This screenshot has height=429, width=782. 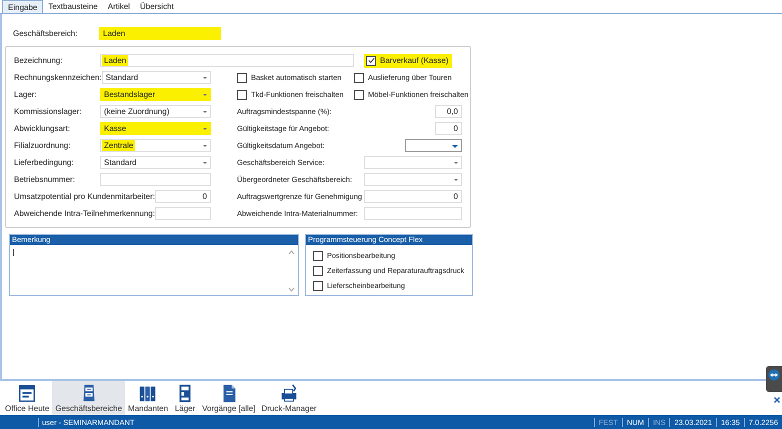 I want to click on input-field: 0,0, so click(x=448, y=111).